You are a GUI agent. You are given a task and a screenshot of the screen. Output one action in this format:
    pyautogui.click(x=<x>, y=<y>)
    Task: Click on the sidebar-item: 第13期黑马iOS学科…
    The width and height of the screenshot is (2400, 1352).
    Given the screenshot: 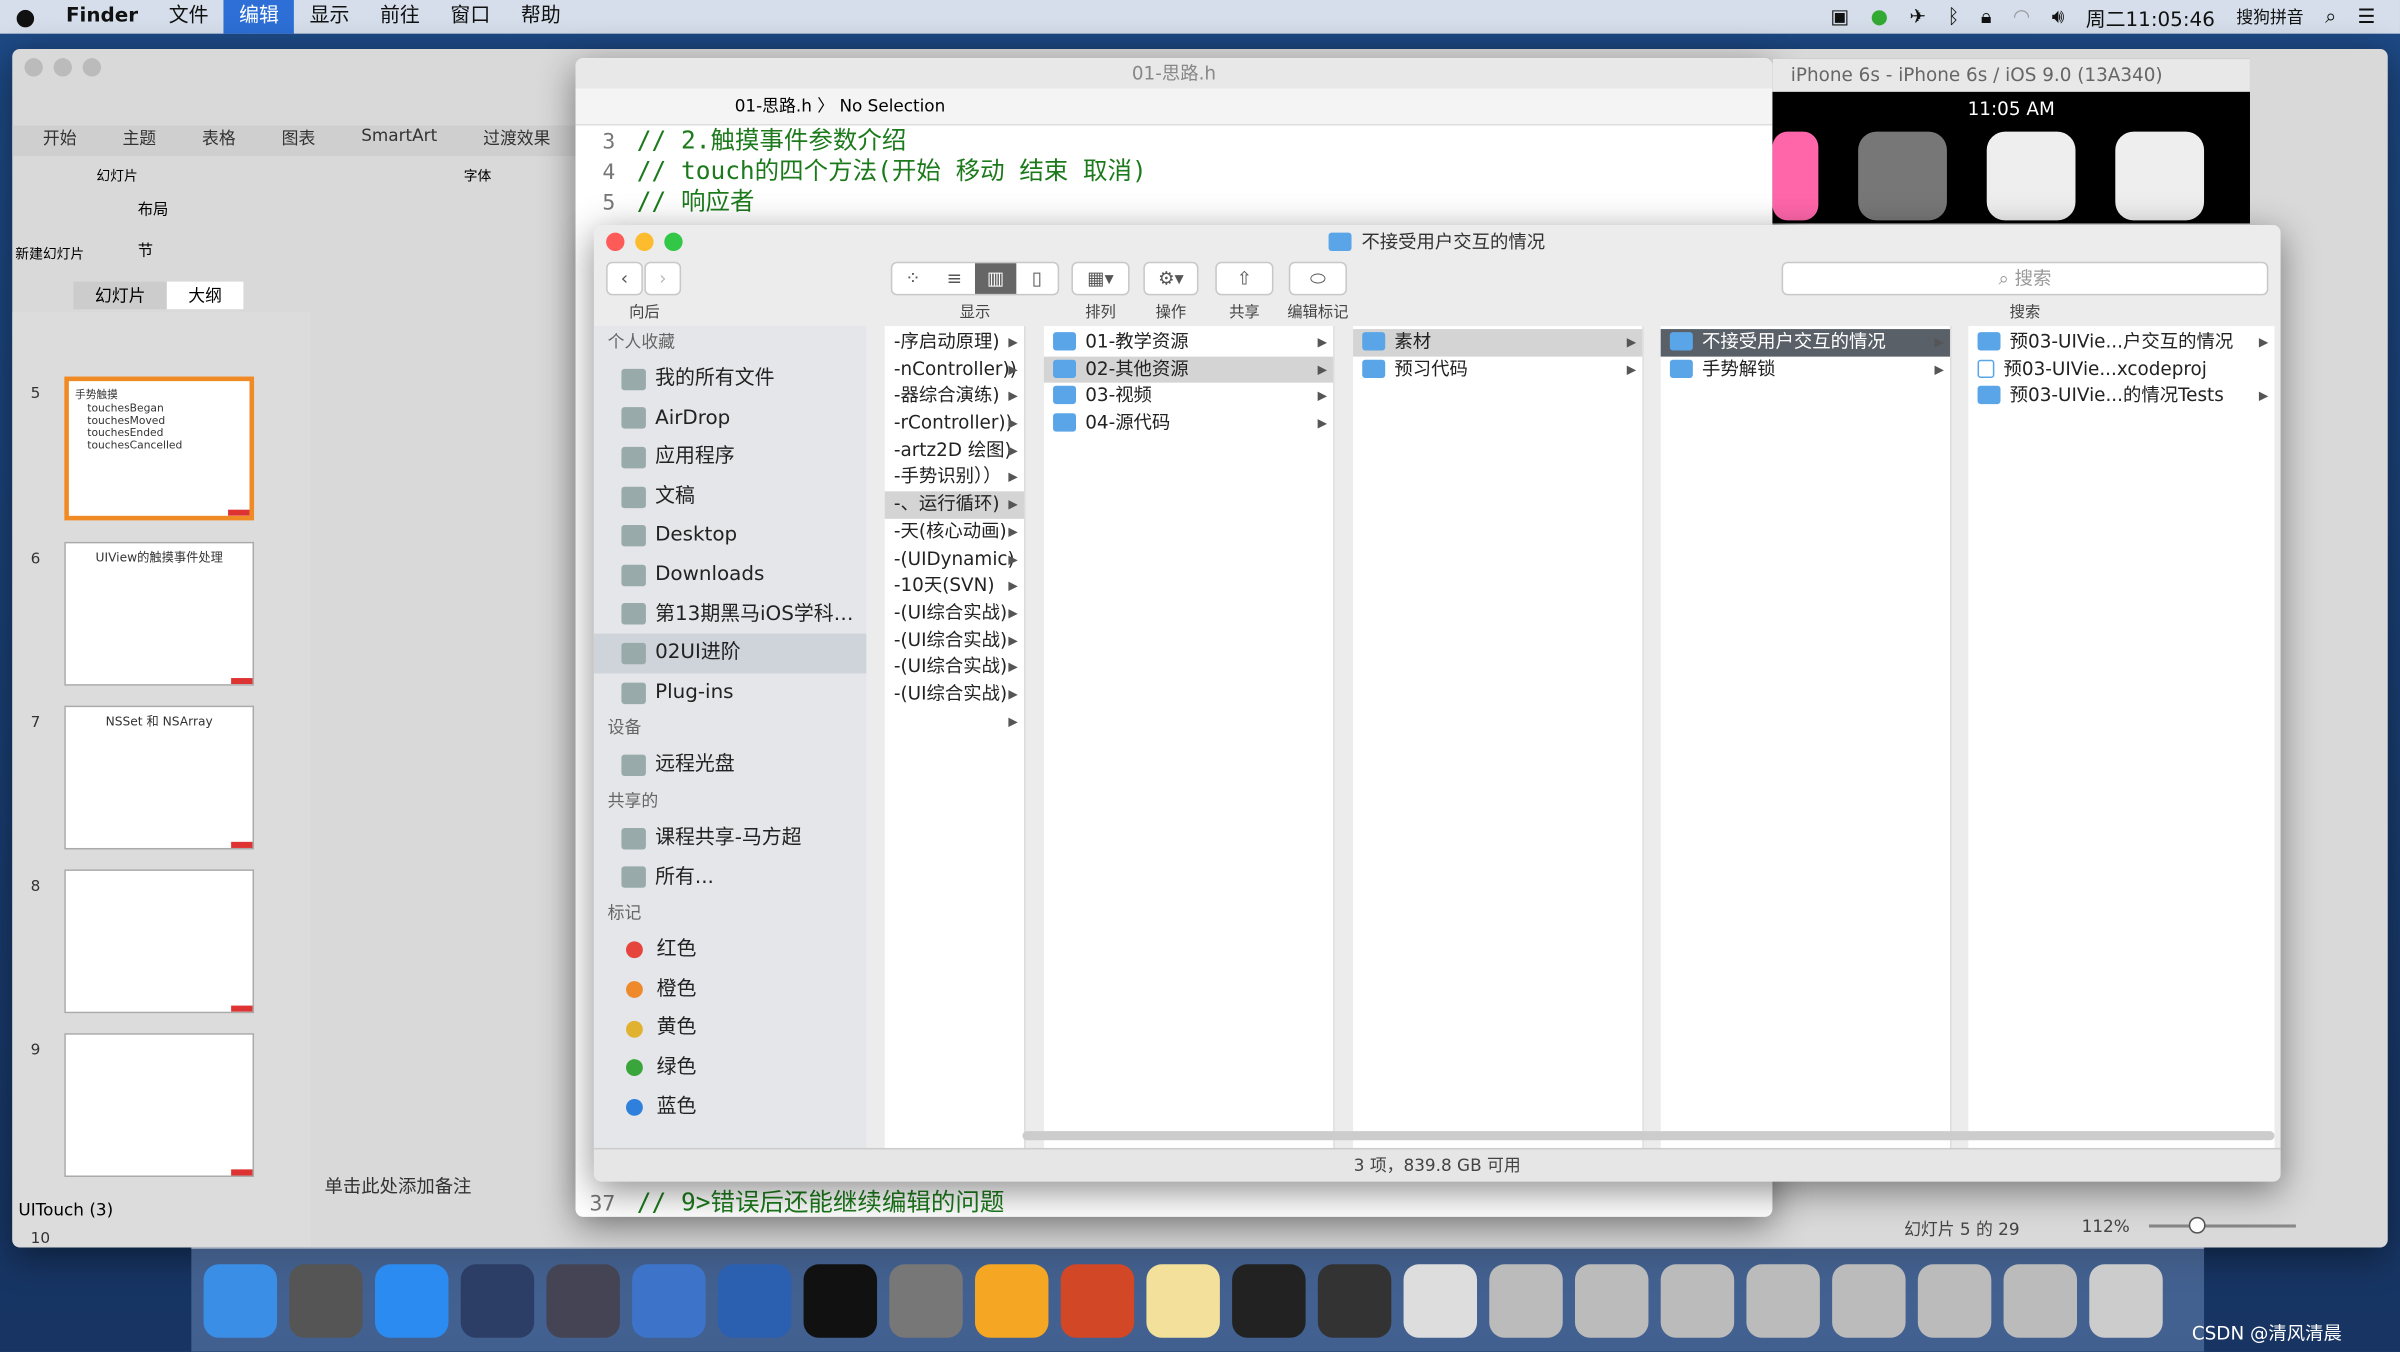 What is the action you would take?
    pyautogui.click(x=730, y=614)
    